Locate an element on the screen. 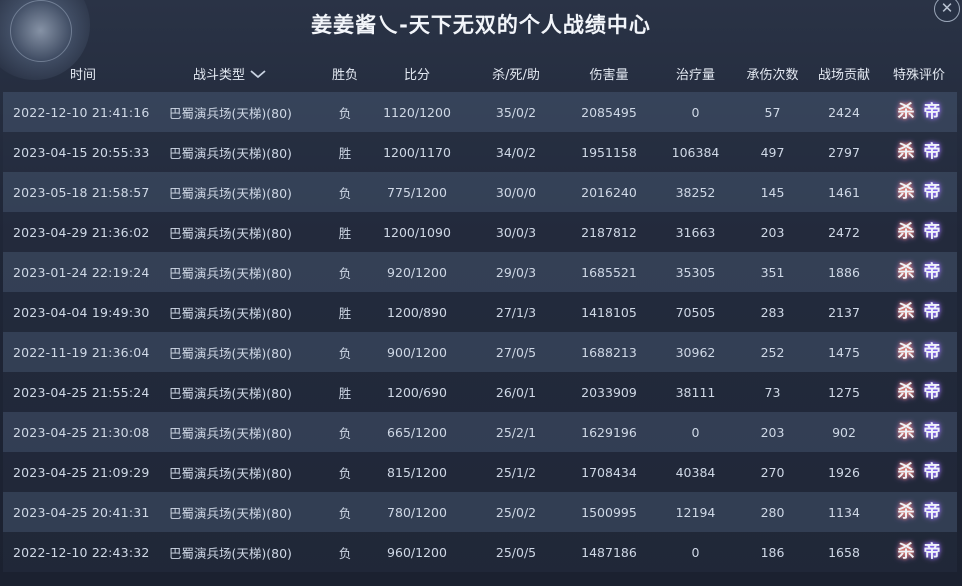  cell-time: 2022-12-10 22:43:32 is located at coordinates (81, 552).